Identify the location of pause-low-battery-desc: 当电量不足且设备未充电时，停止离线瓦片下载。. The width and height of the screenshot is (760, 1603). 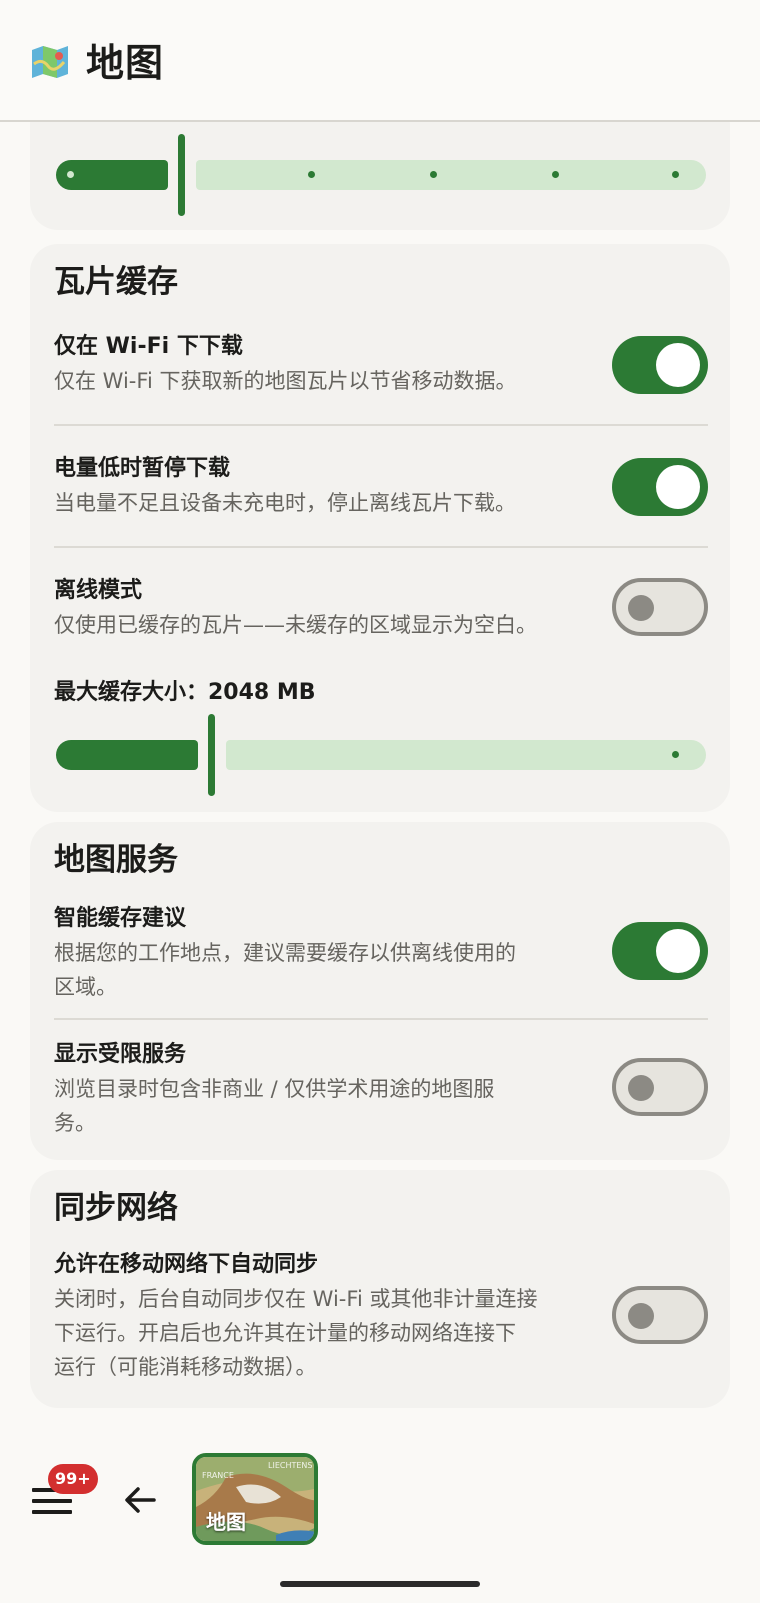
(285, 503).